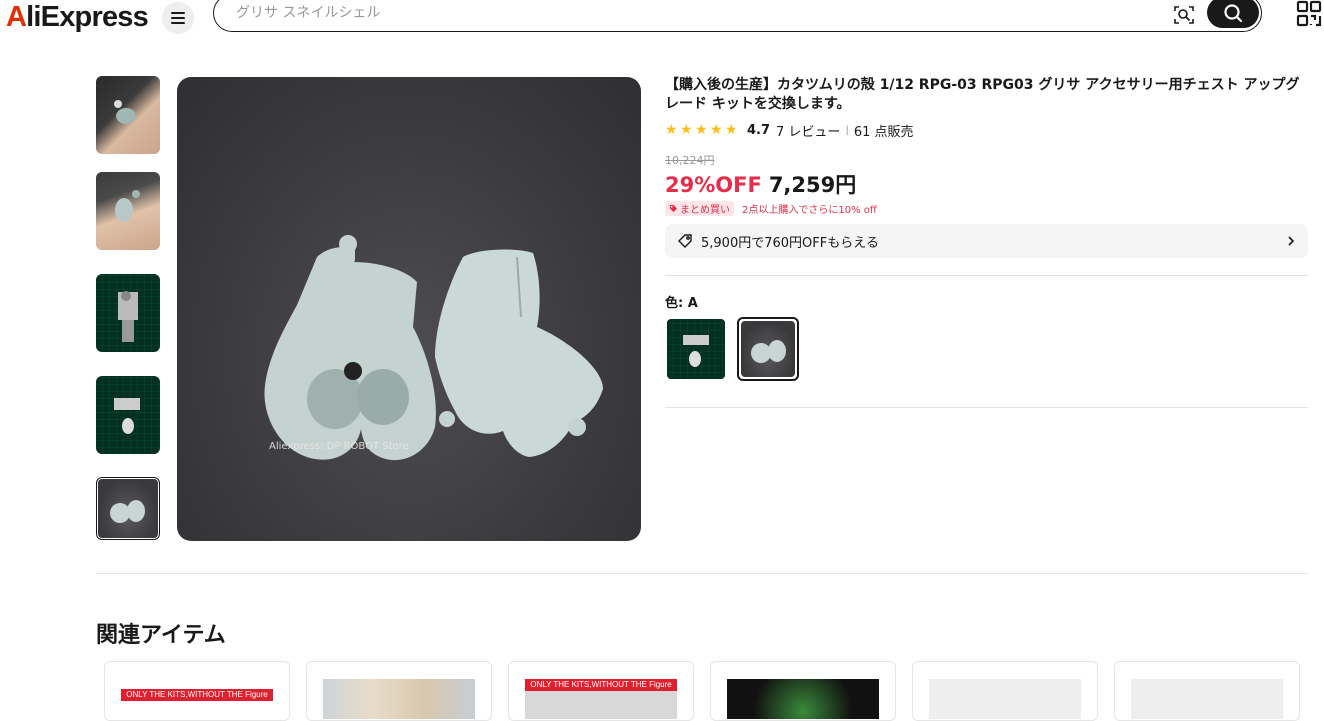 Image resolution: width=1324 pixels, height=721 pixels. What do you see at coordinates (986, 130) in the screenshot?
I see `rating-row: ★ ★ ★ ★ ★ 4.7 7 レビュー | 61 点販売` at bounding box center [986, 130].